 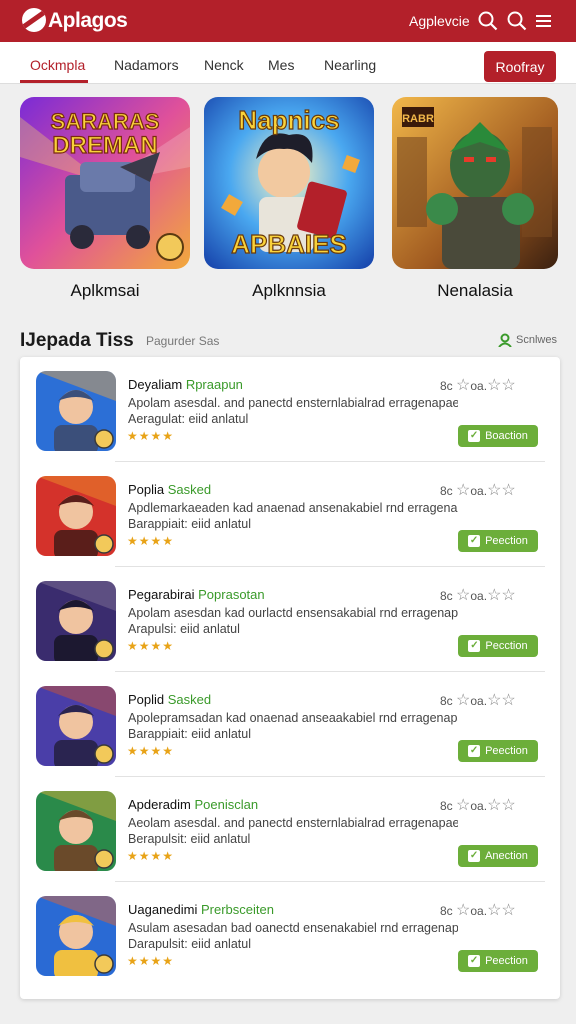 What do you see at coordinates (105, 291) in the screenshot?
I see `featured-title-1: Aplkmsai` at bounding box center [105, 291].